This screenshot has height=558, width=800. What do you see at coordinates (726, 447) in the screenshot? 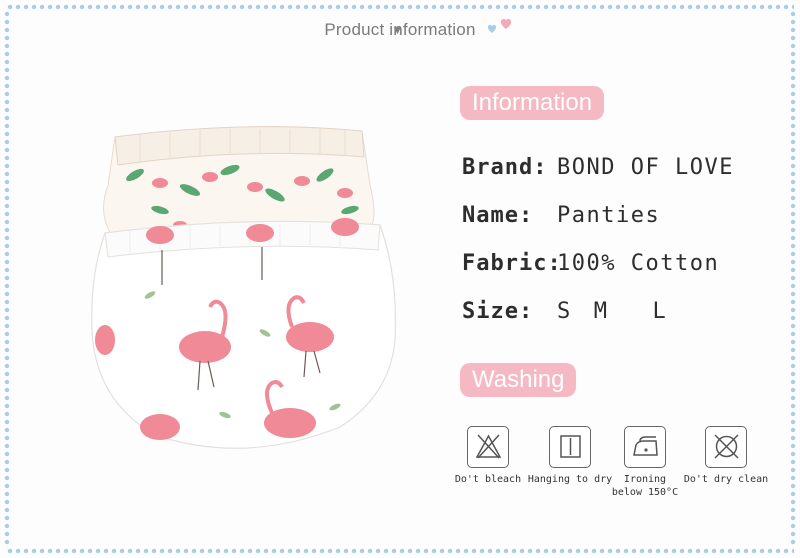
I see `no-dry-clean-icon` at bounding box center [726, 447].